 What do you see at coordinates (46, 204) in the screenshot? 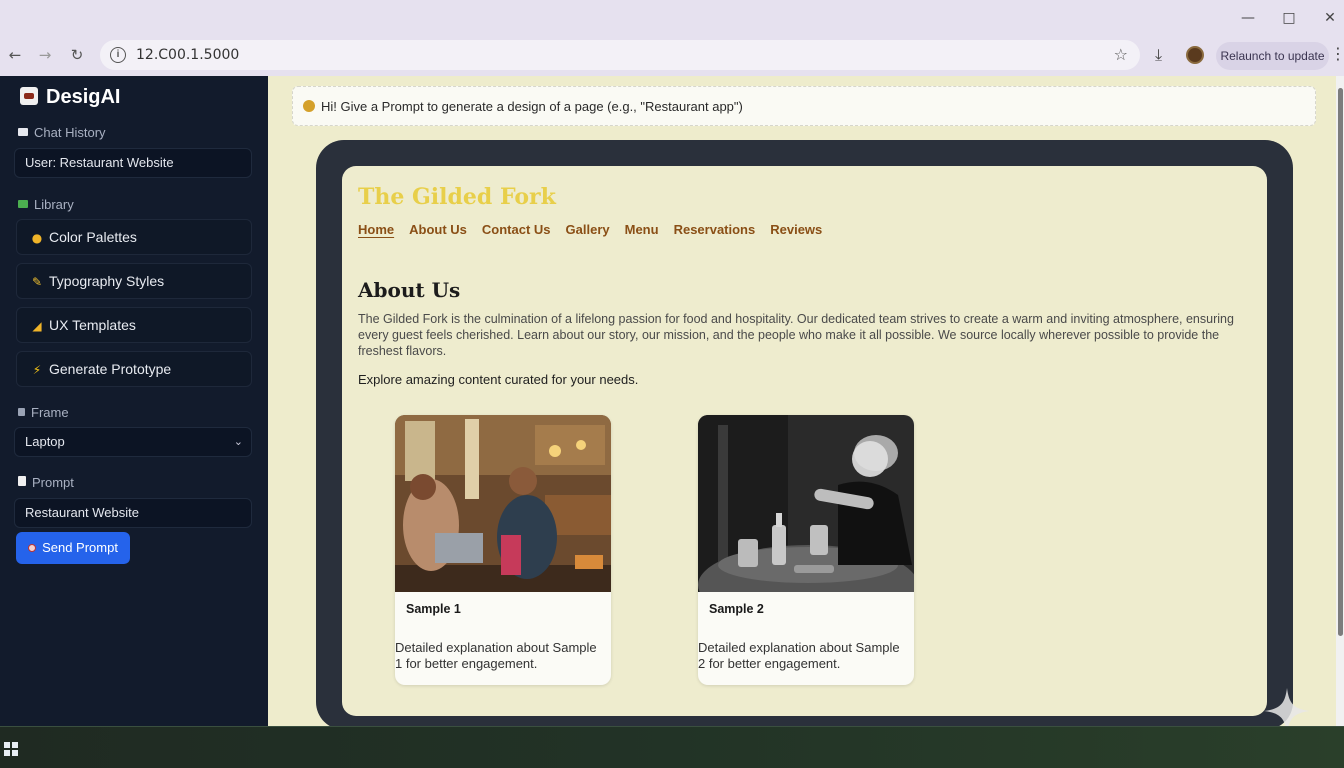
I see `library-label: Library` at bounding box center [46, 204].